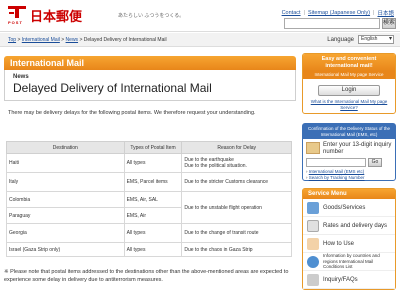  I want to click on cell-destination: Italy, so click(65, 182).